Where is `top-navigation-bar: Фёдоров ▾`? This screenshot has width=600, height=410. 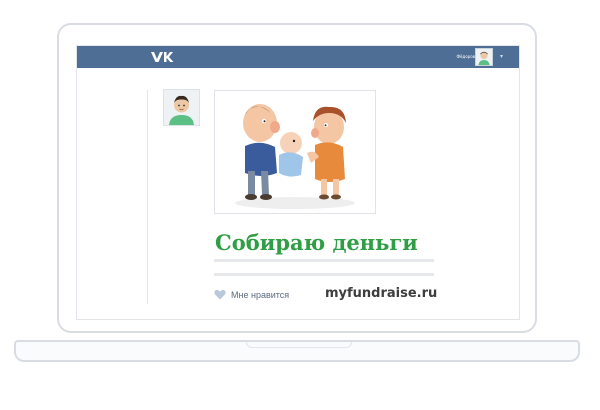 top-navigation-bar: Фёдоров ▾ is located at coordinates (298, 57).